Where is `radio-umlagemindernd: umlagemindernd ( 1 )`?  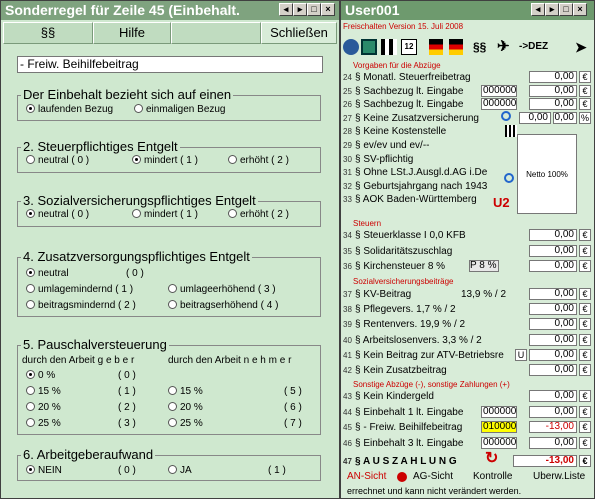
radio-umlagemindernd: umlagemindernd ( 1 ) is located at coordinates (79, 289).